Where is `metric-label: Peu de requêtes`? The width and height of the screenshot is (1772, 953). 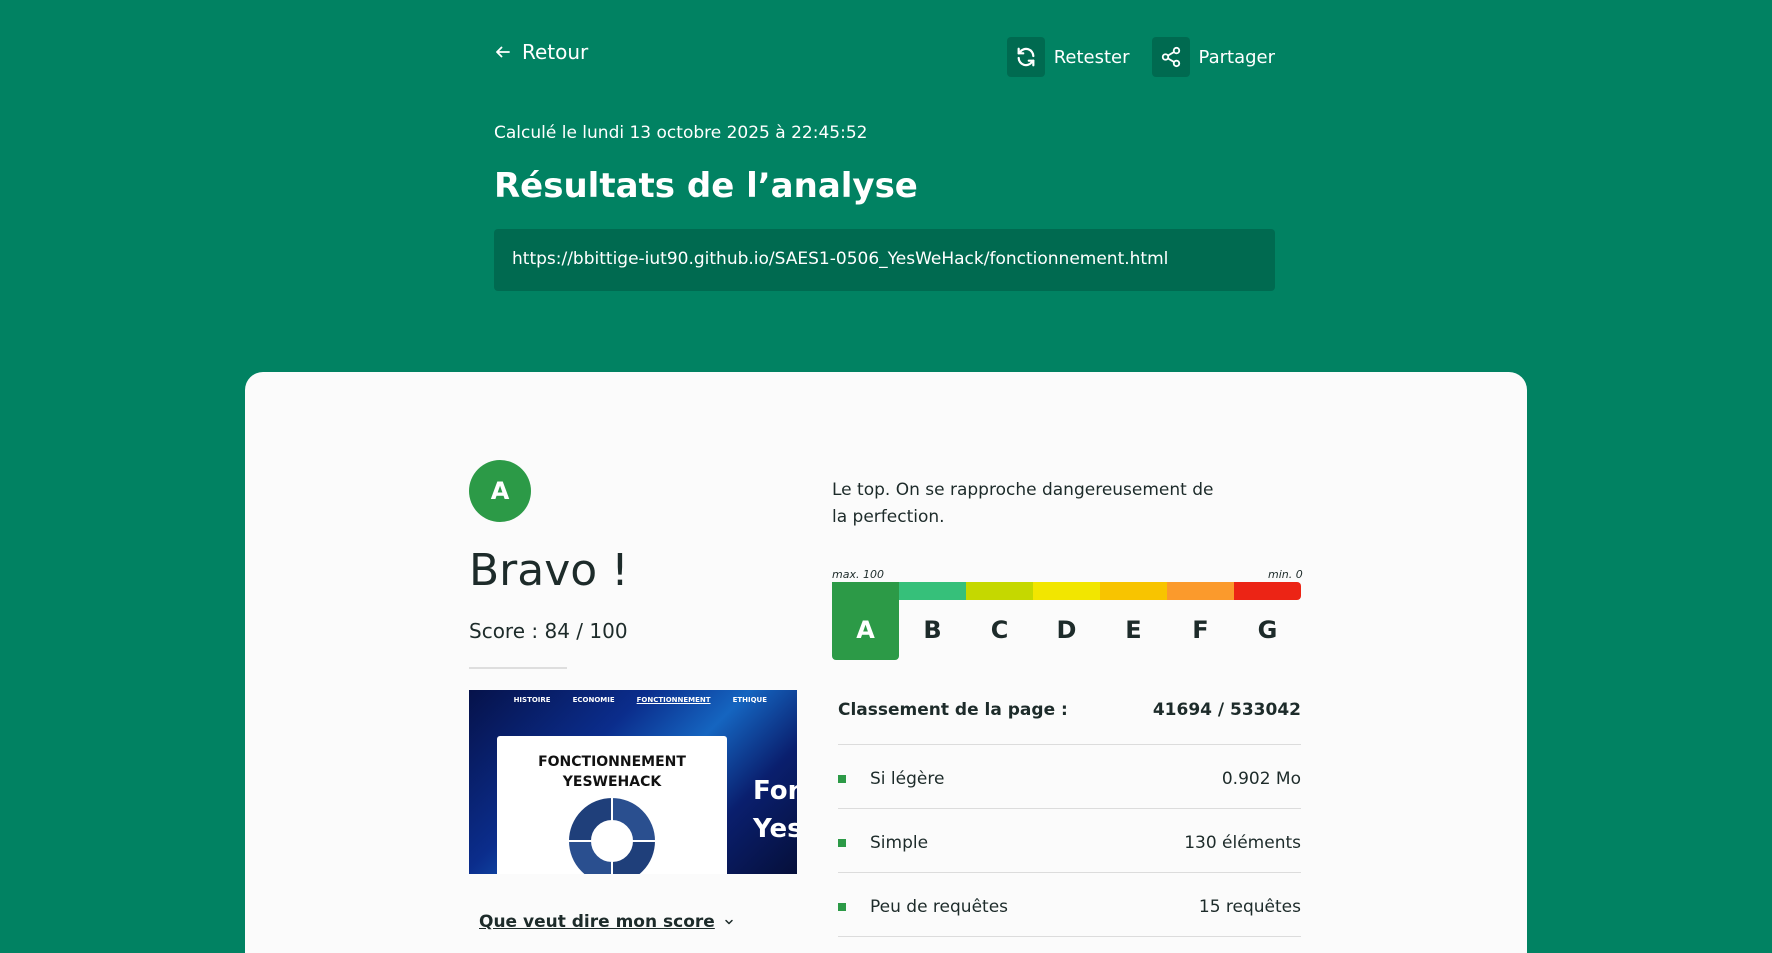 metric-label: Peu de requêtes is located at coordinates (939, 907).